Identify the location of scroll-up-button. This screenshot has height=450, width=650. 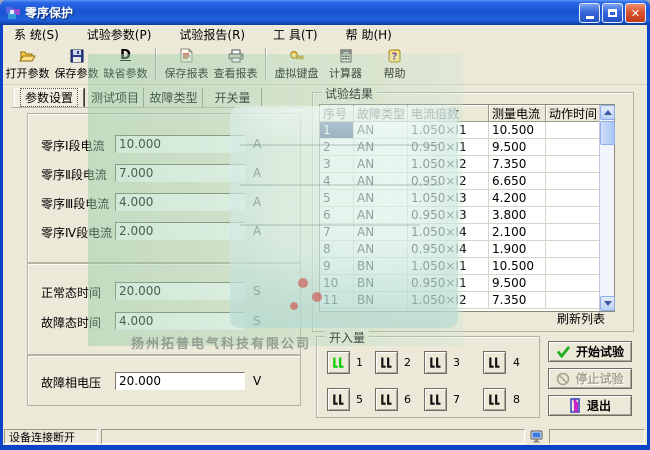
(607, 112).